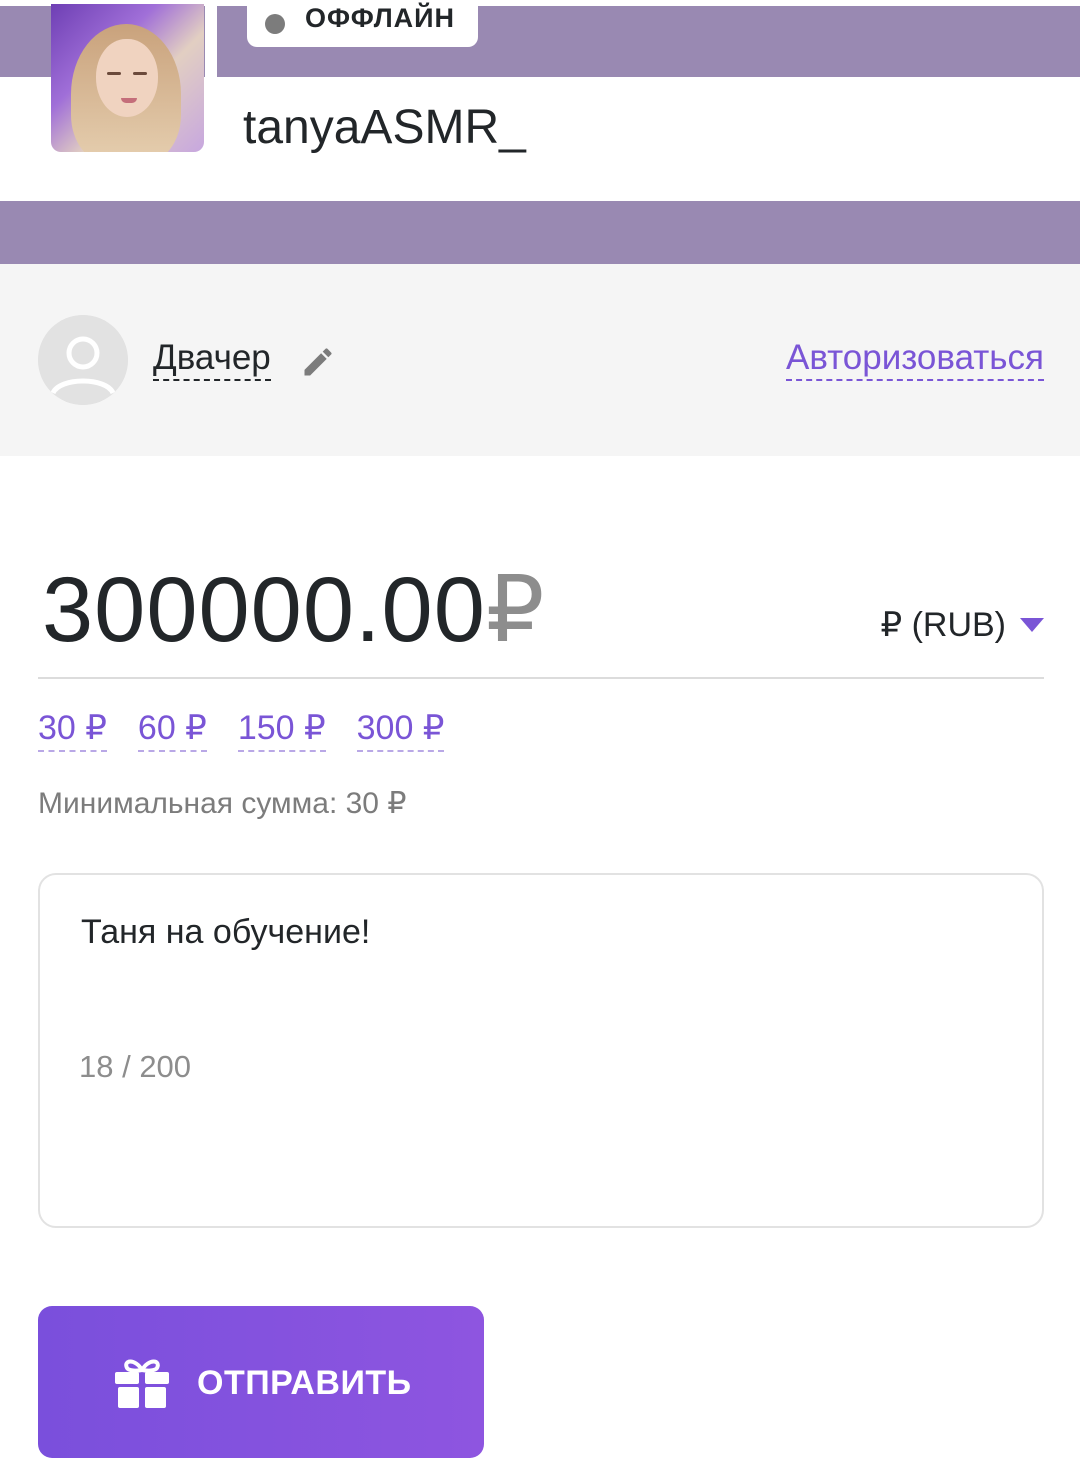 Image resolution: width=1080 pixels, height=1471 pixels. I want to click on message-text: Таня на обучение!, so click(226, 932).